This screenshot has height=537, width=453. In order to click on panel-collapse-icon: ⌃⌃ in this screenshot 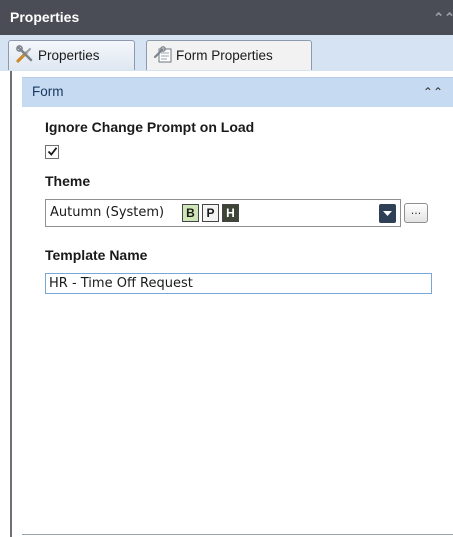, I will do `click(443, 17)`.